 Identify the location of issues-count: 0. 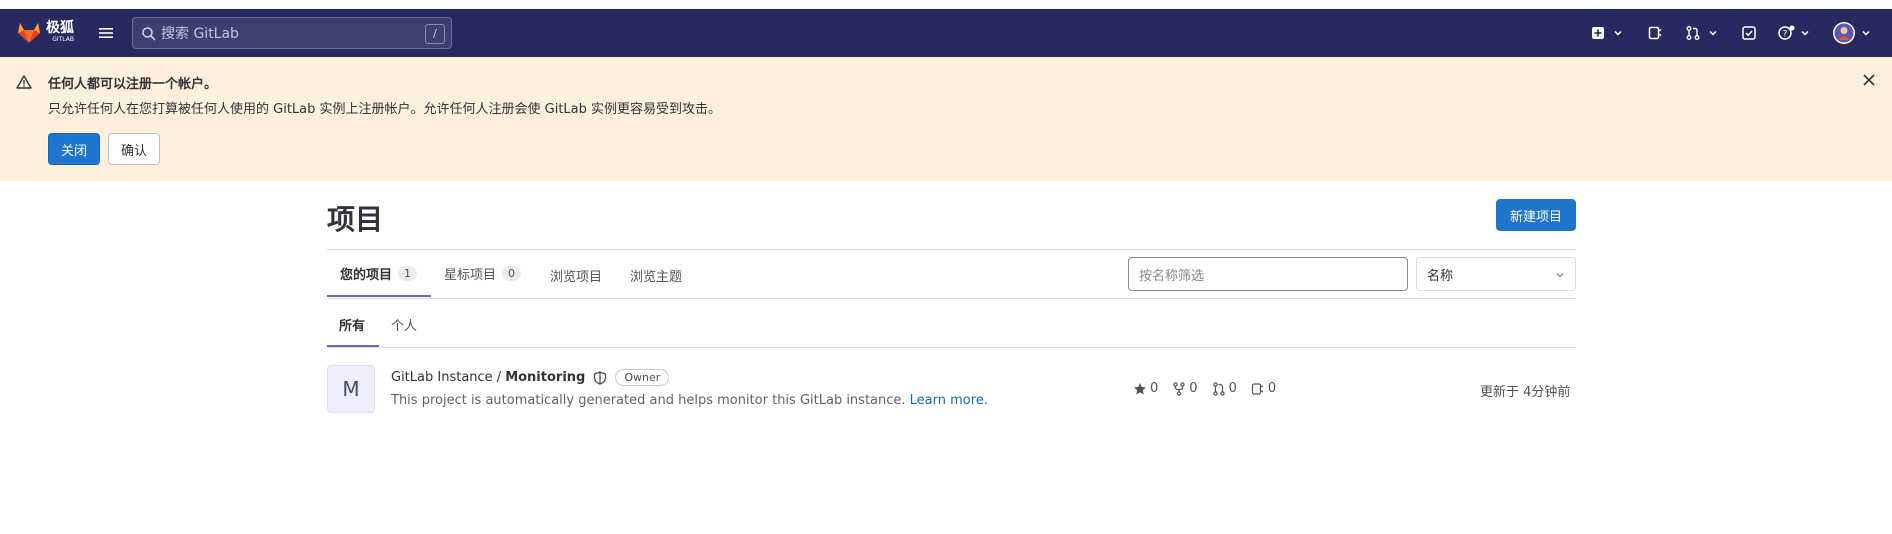
(1263, 388).